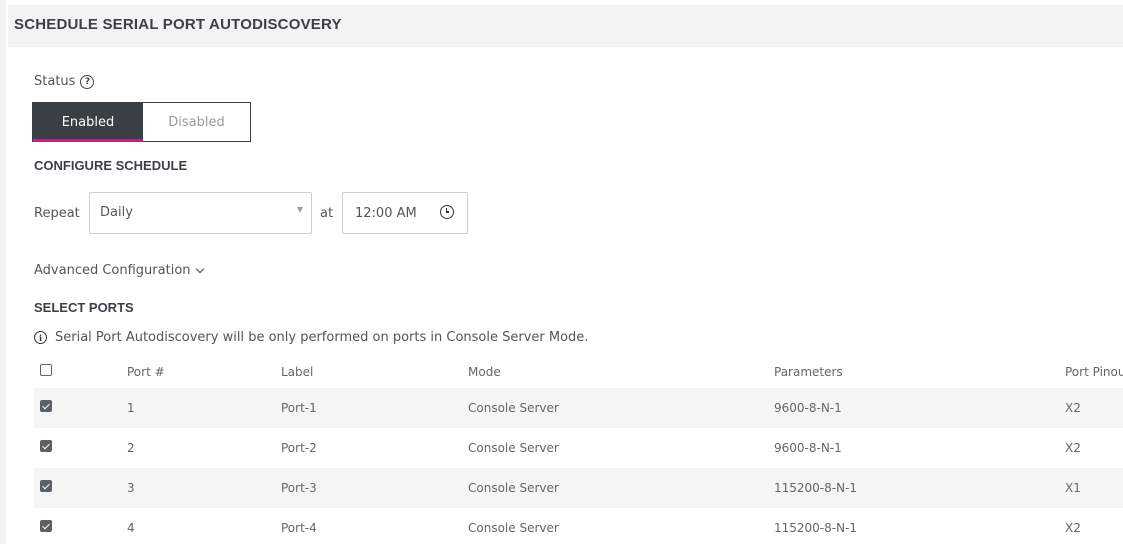 This screenshot has width=1123, height=548. Describe the element at coordinates (55, 81) in the screenshot. I see `status-label: Status` at that location.